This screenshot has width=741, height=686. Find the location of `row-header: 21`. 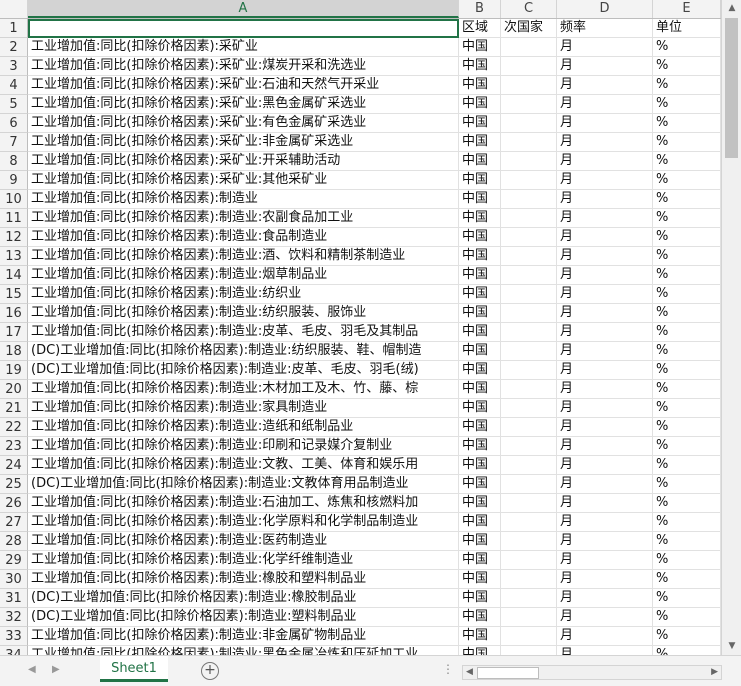

row-header: 21 is located at coordinates (14, 408).